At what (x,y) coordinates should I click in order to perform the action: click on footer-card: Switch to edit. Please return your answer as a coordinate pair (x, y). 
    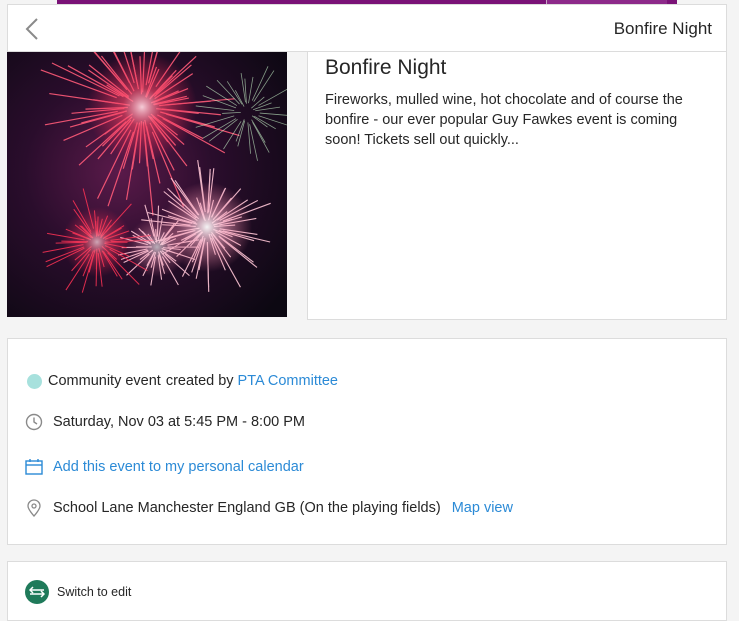
    Looking at the image, I should click on (367, 591).